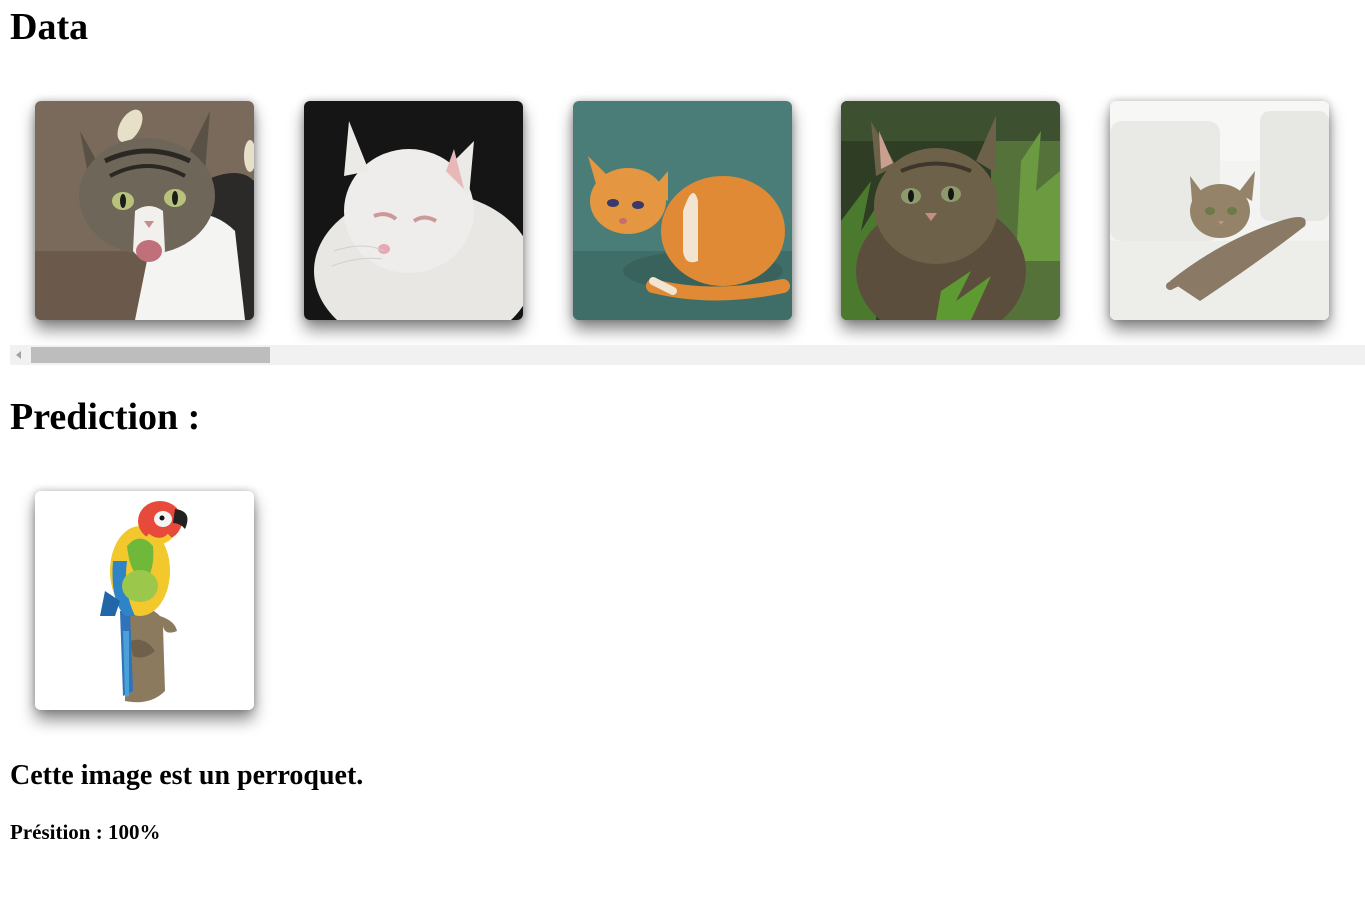 This screenshot has width=1365, height=921. I want to click on gallery-image-kitten-in-grass, so click(950, 210).